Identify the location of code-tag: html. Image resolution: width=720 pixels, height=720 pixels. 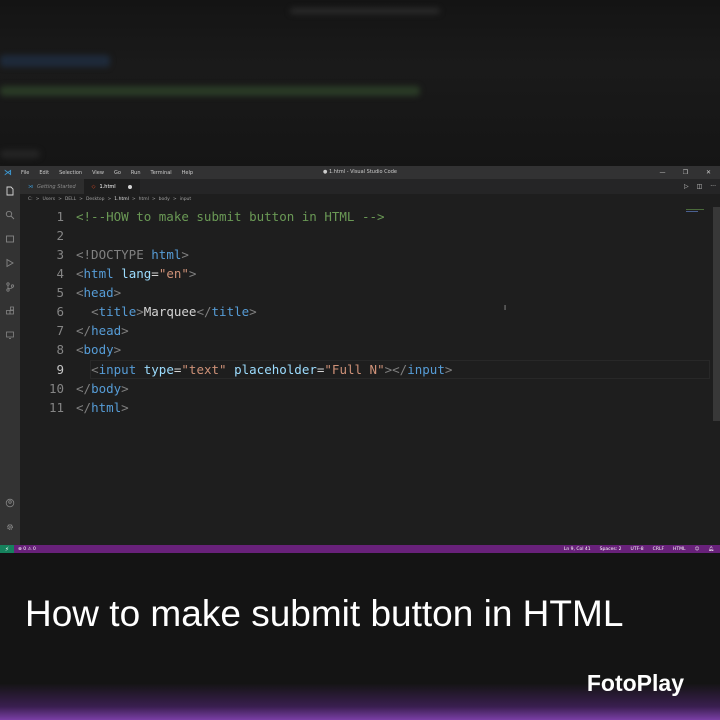
(106, 407).